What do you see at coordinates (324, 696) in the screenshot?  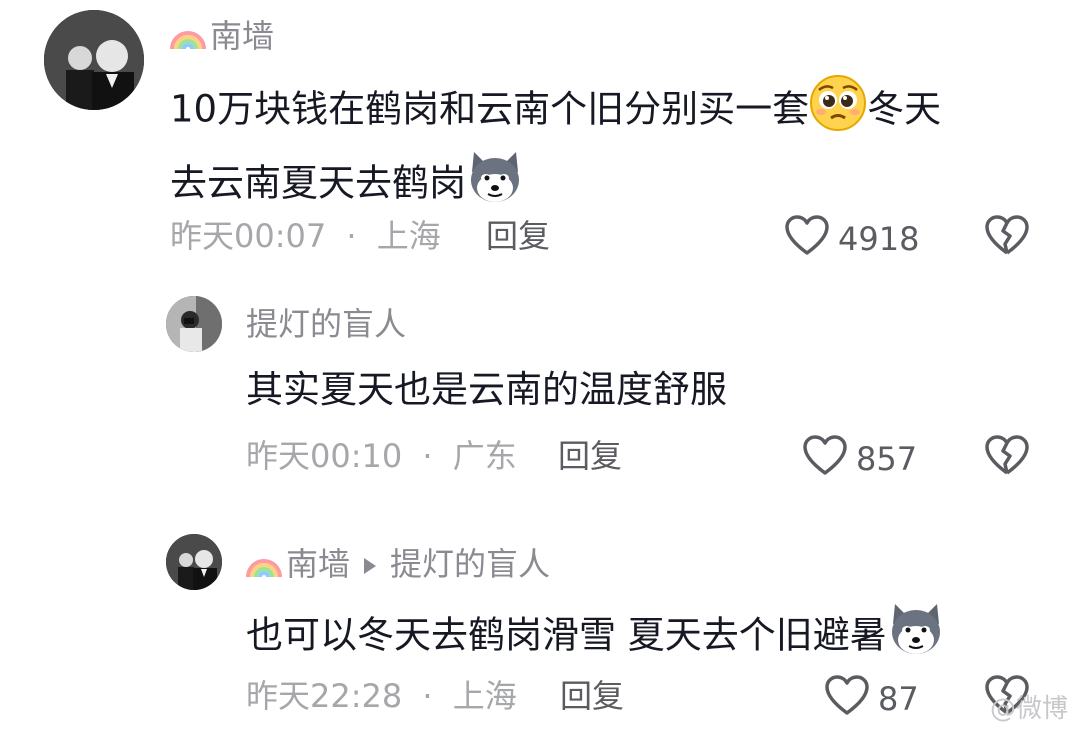 I see `comment-time: 昨天22:28` at bounding box center [324, 696].